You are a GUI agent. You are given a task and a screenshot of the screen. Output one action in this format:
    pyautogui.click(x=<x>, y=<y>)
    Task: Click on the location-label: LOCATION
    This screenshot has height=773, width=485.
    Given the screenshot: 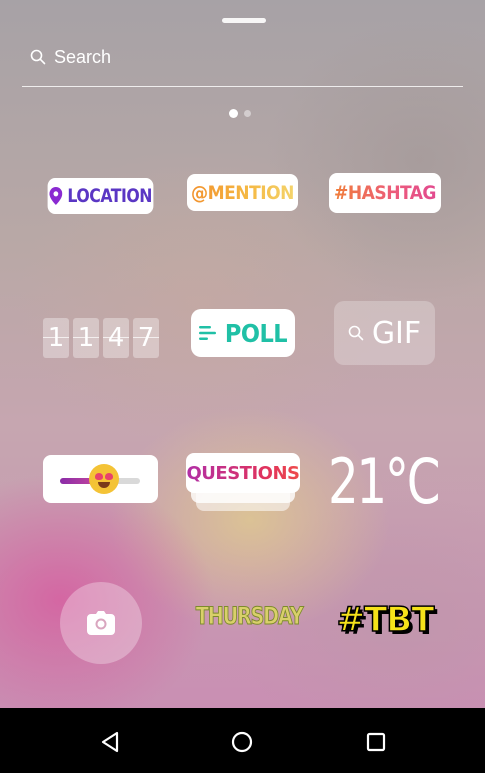 What is the action you would take?
    pyautogui.click(x=109, y=196)
    